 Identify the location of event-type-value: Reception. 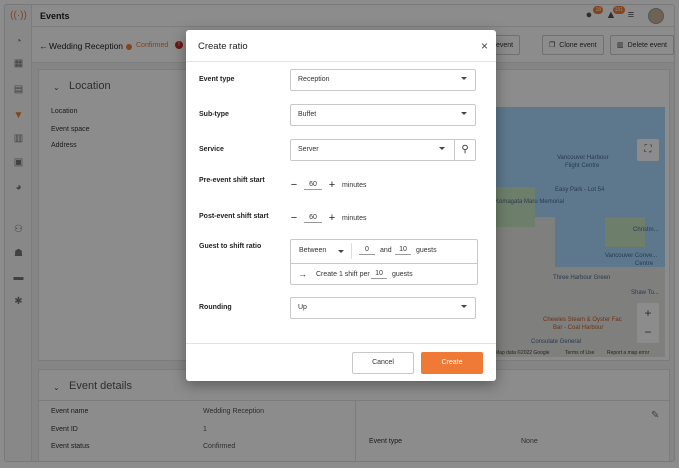
(314, 79).